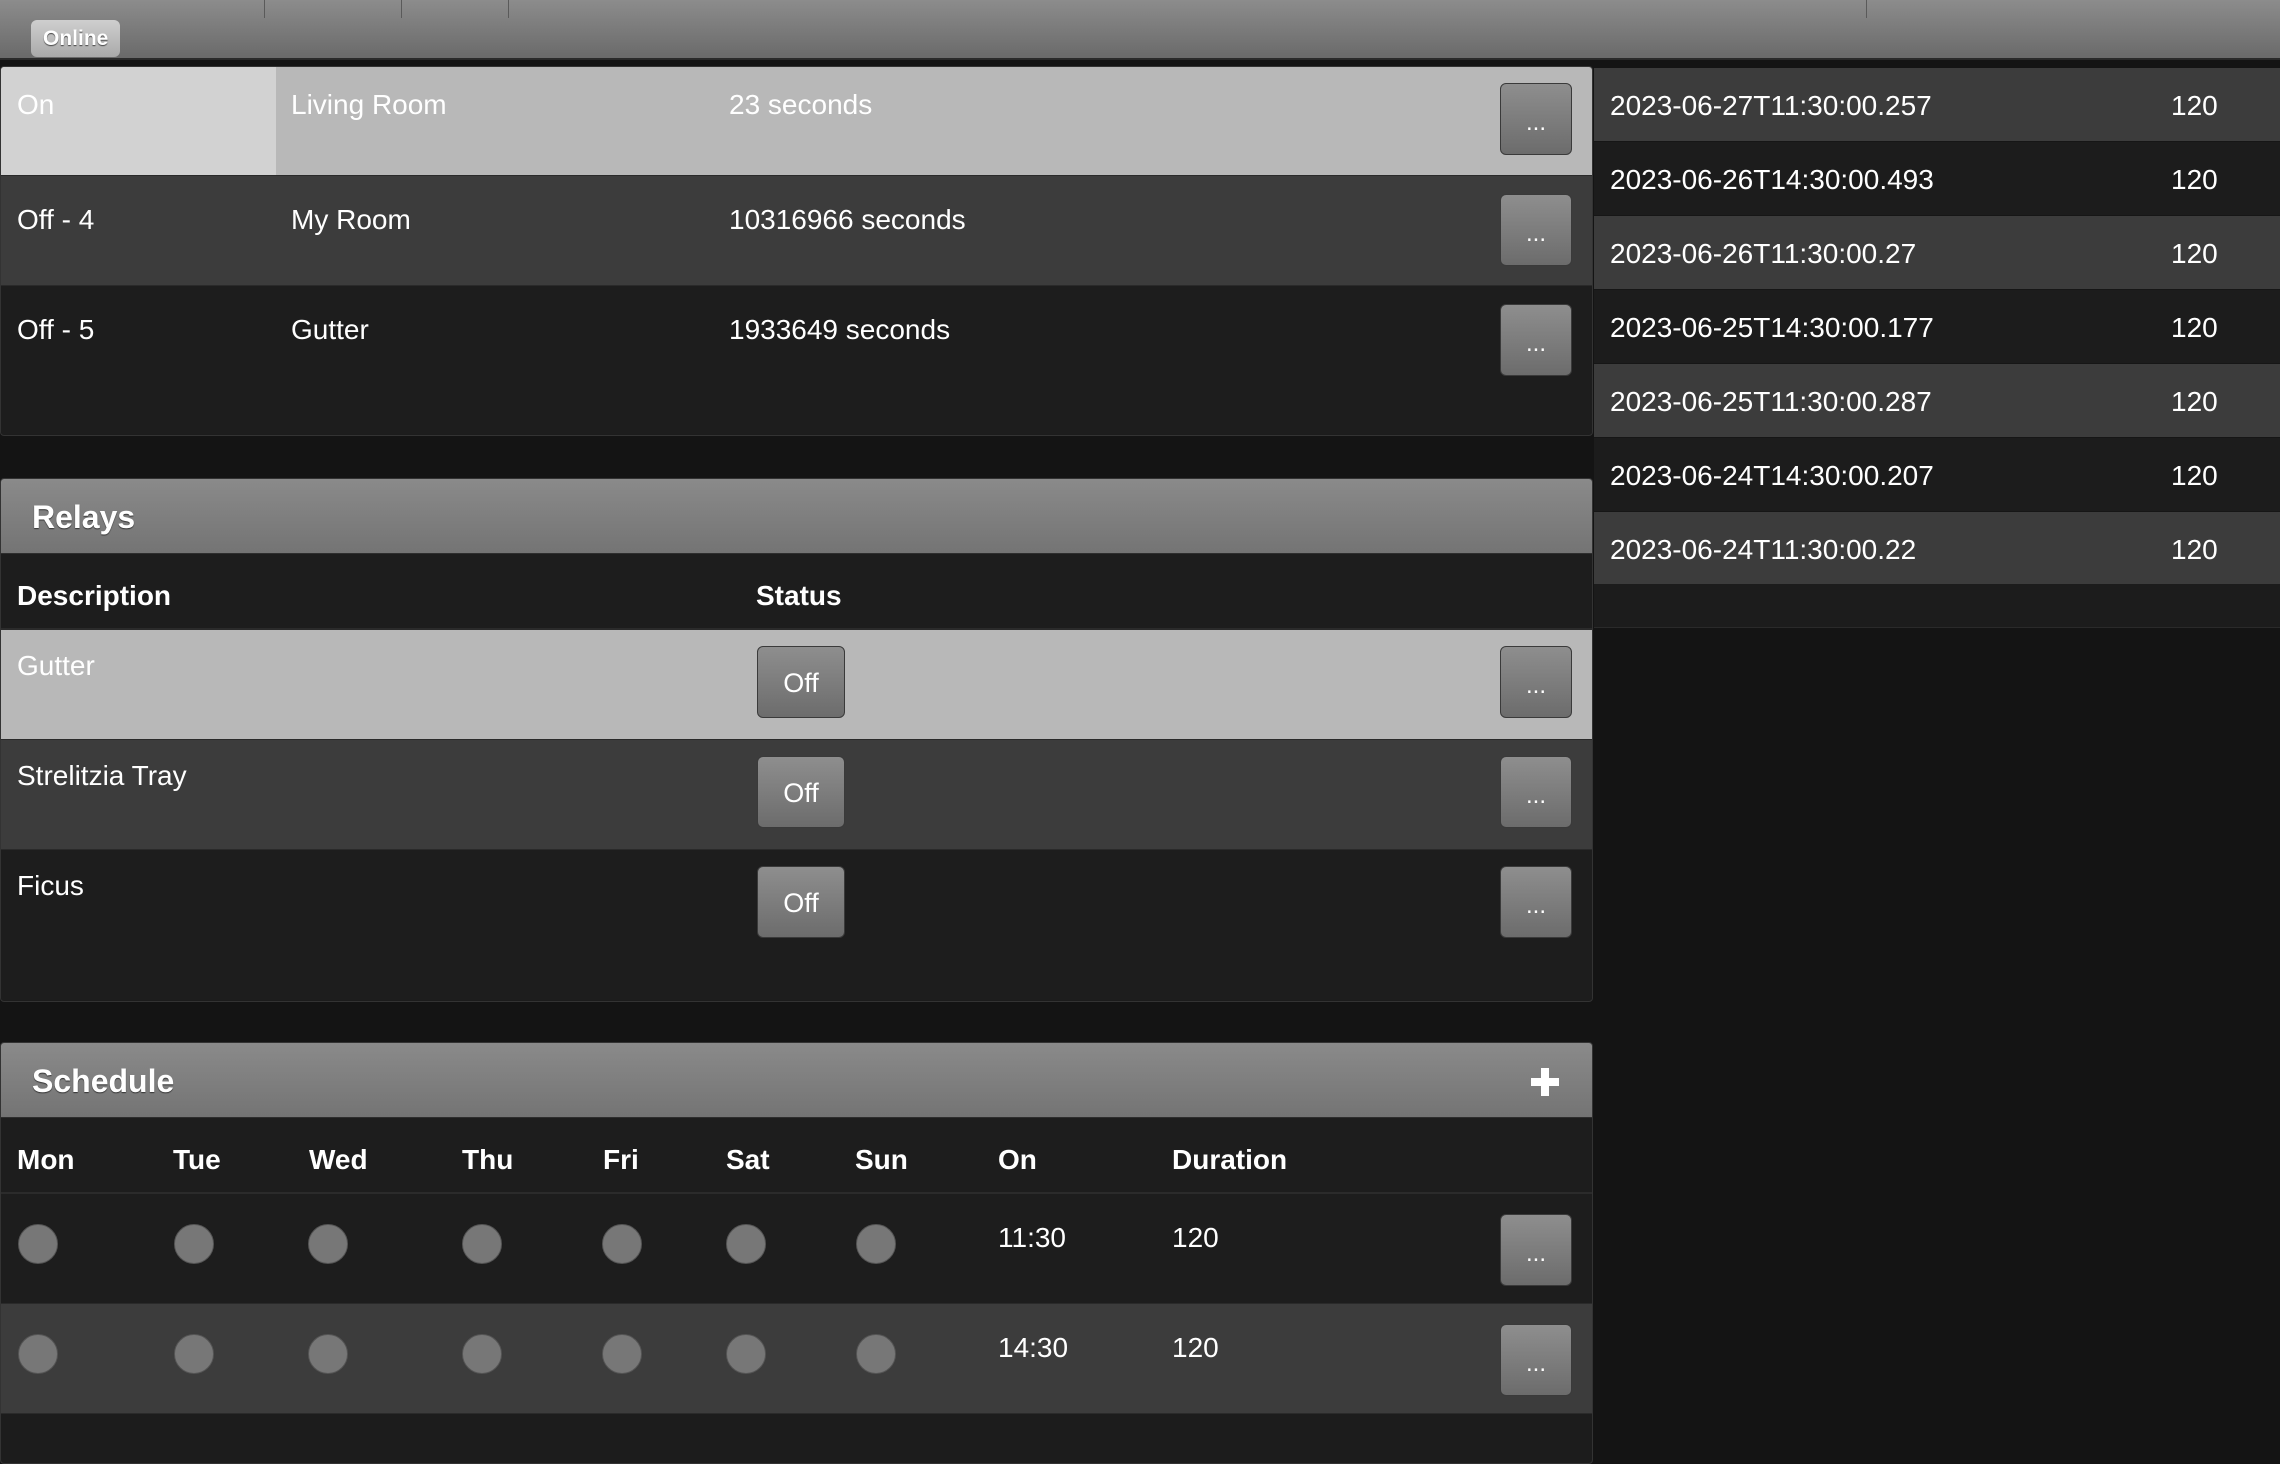 Image resolution: width=2280 pixels, height=1464 pixels. I want to click on relays-title: Relays, so click(84, 517).